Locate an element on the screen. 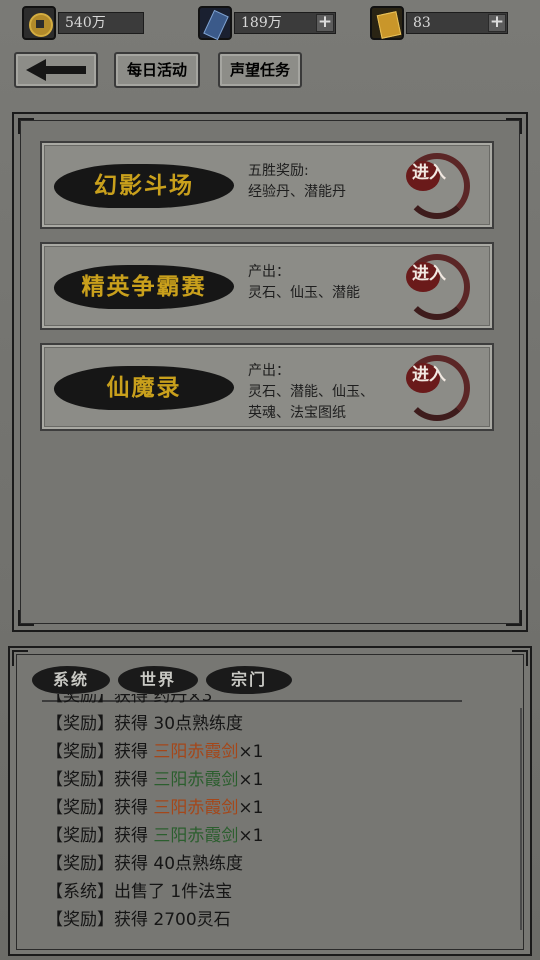 The image size is (540, 960). daily-activity-button: 每日活动 is located at coordinates (157, 70).